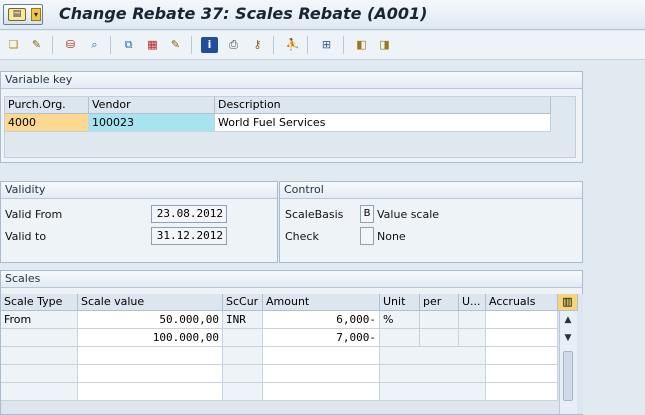 Image resolution: width=645 pixels, height=415 pixels. What do you see at coordinates (472, 320) in the screenshot?
I see `table-row-1-uom` at bounding box center [472, 320].